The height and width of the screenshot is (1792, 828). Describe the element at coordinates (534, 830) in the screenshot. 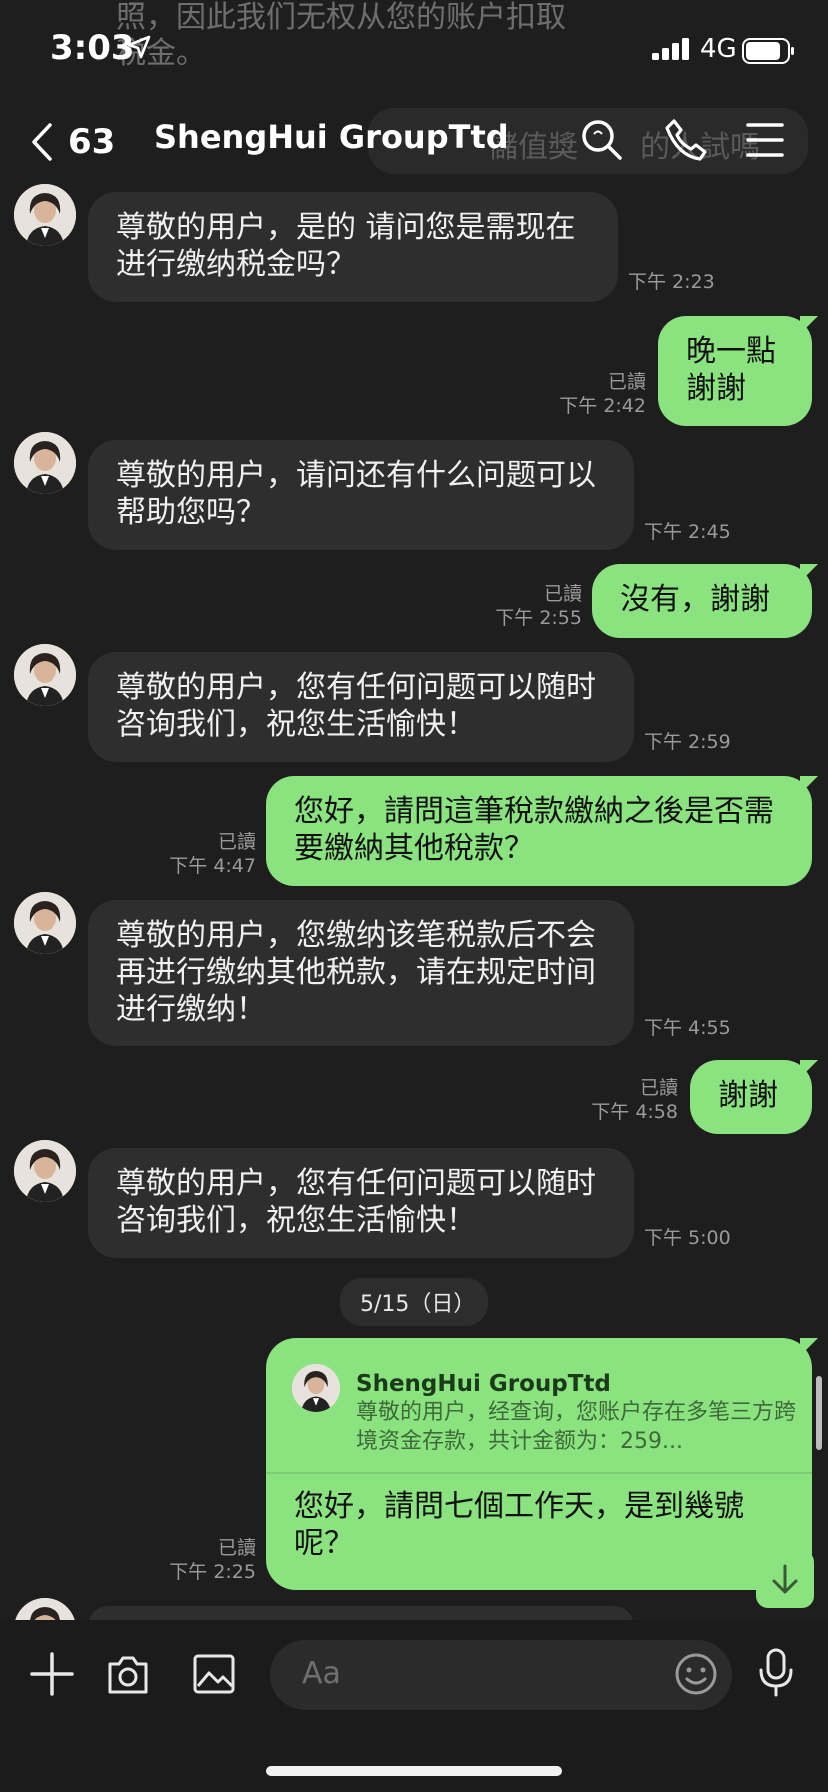

I see `message-text: 您好，請問這筆稅款繳納之後是否需要繳納其他稅款？` at that location.